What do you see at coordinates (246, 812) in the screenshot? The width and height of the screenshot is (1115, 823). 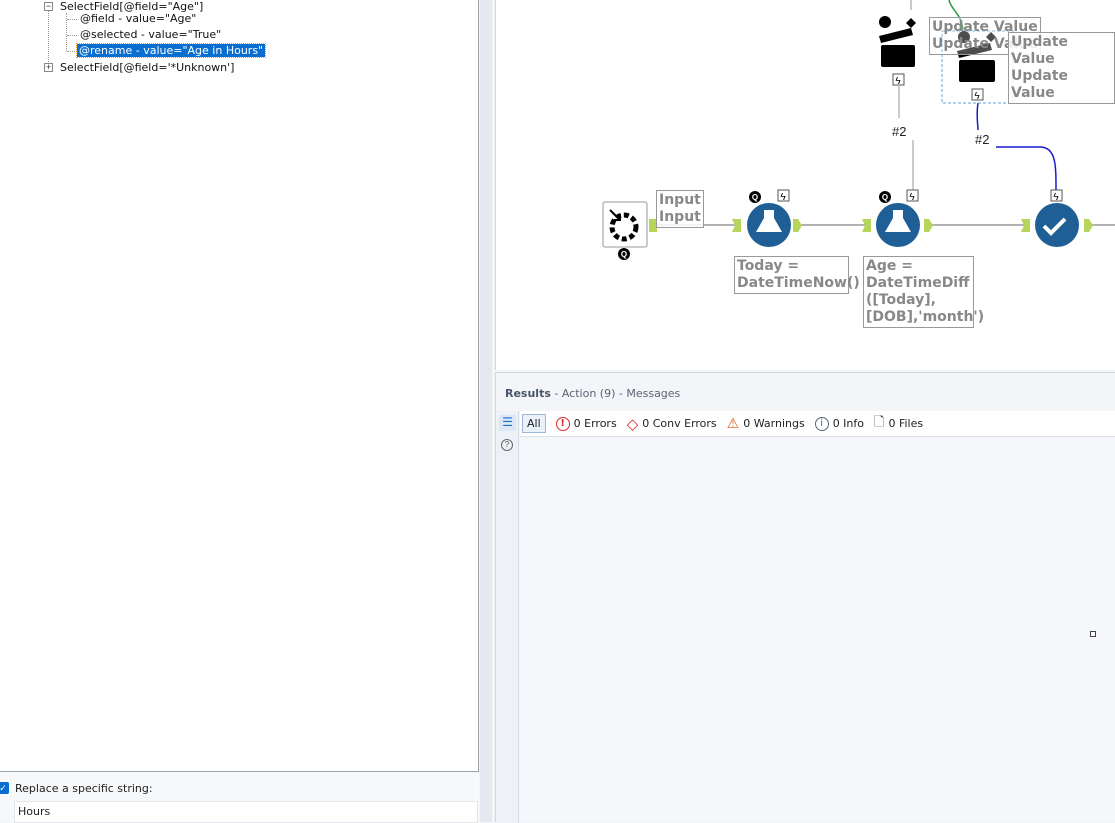 I see `replace-string-input: Hours` at bounding box center [246, 812].